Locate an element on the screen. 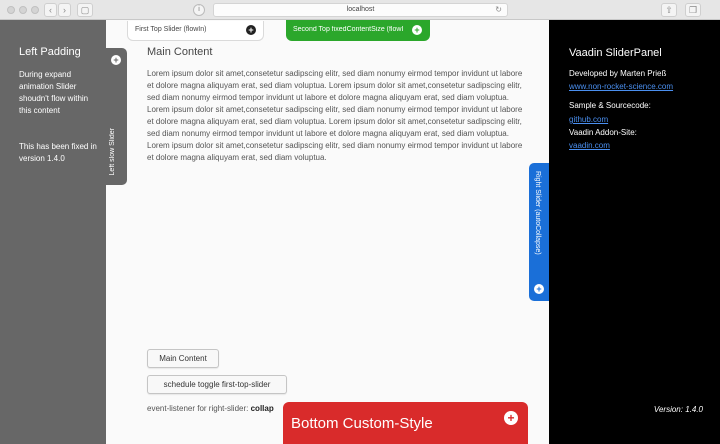  tabs-icon: ❐ is located at coordinates (693, 10).